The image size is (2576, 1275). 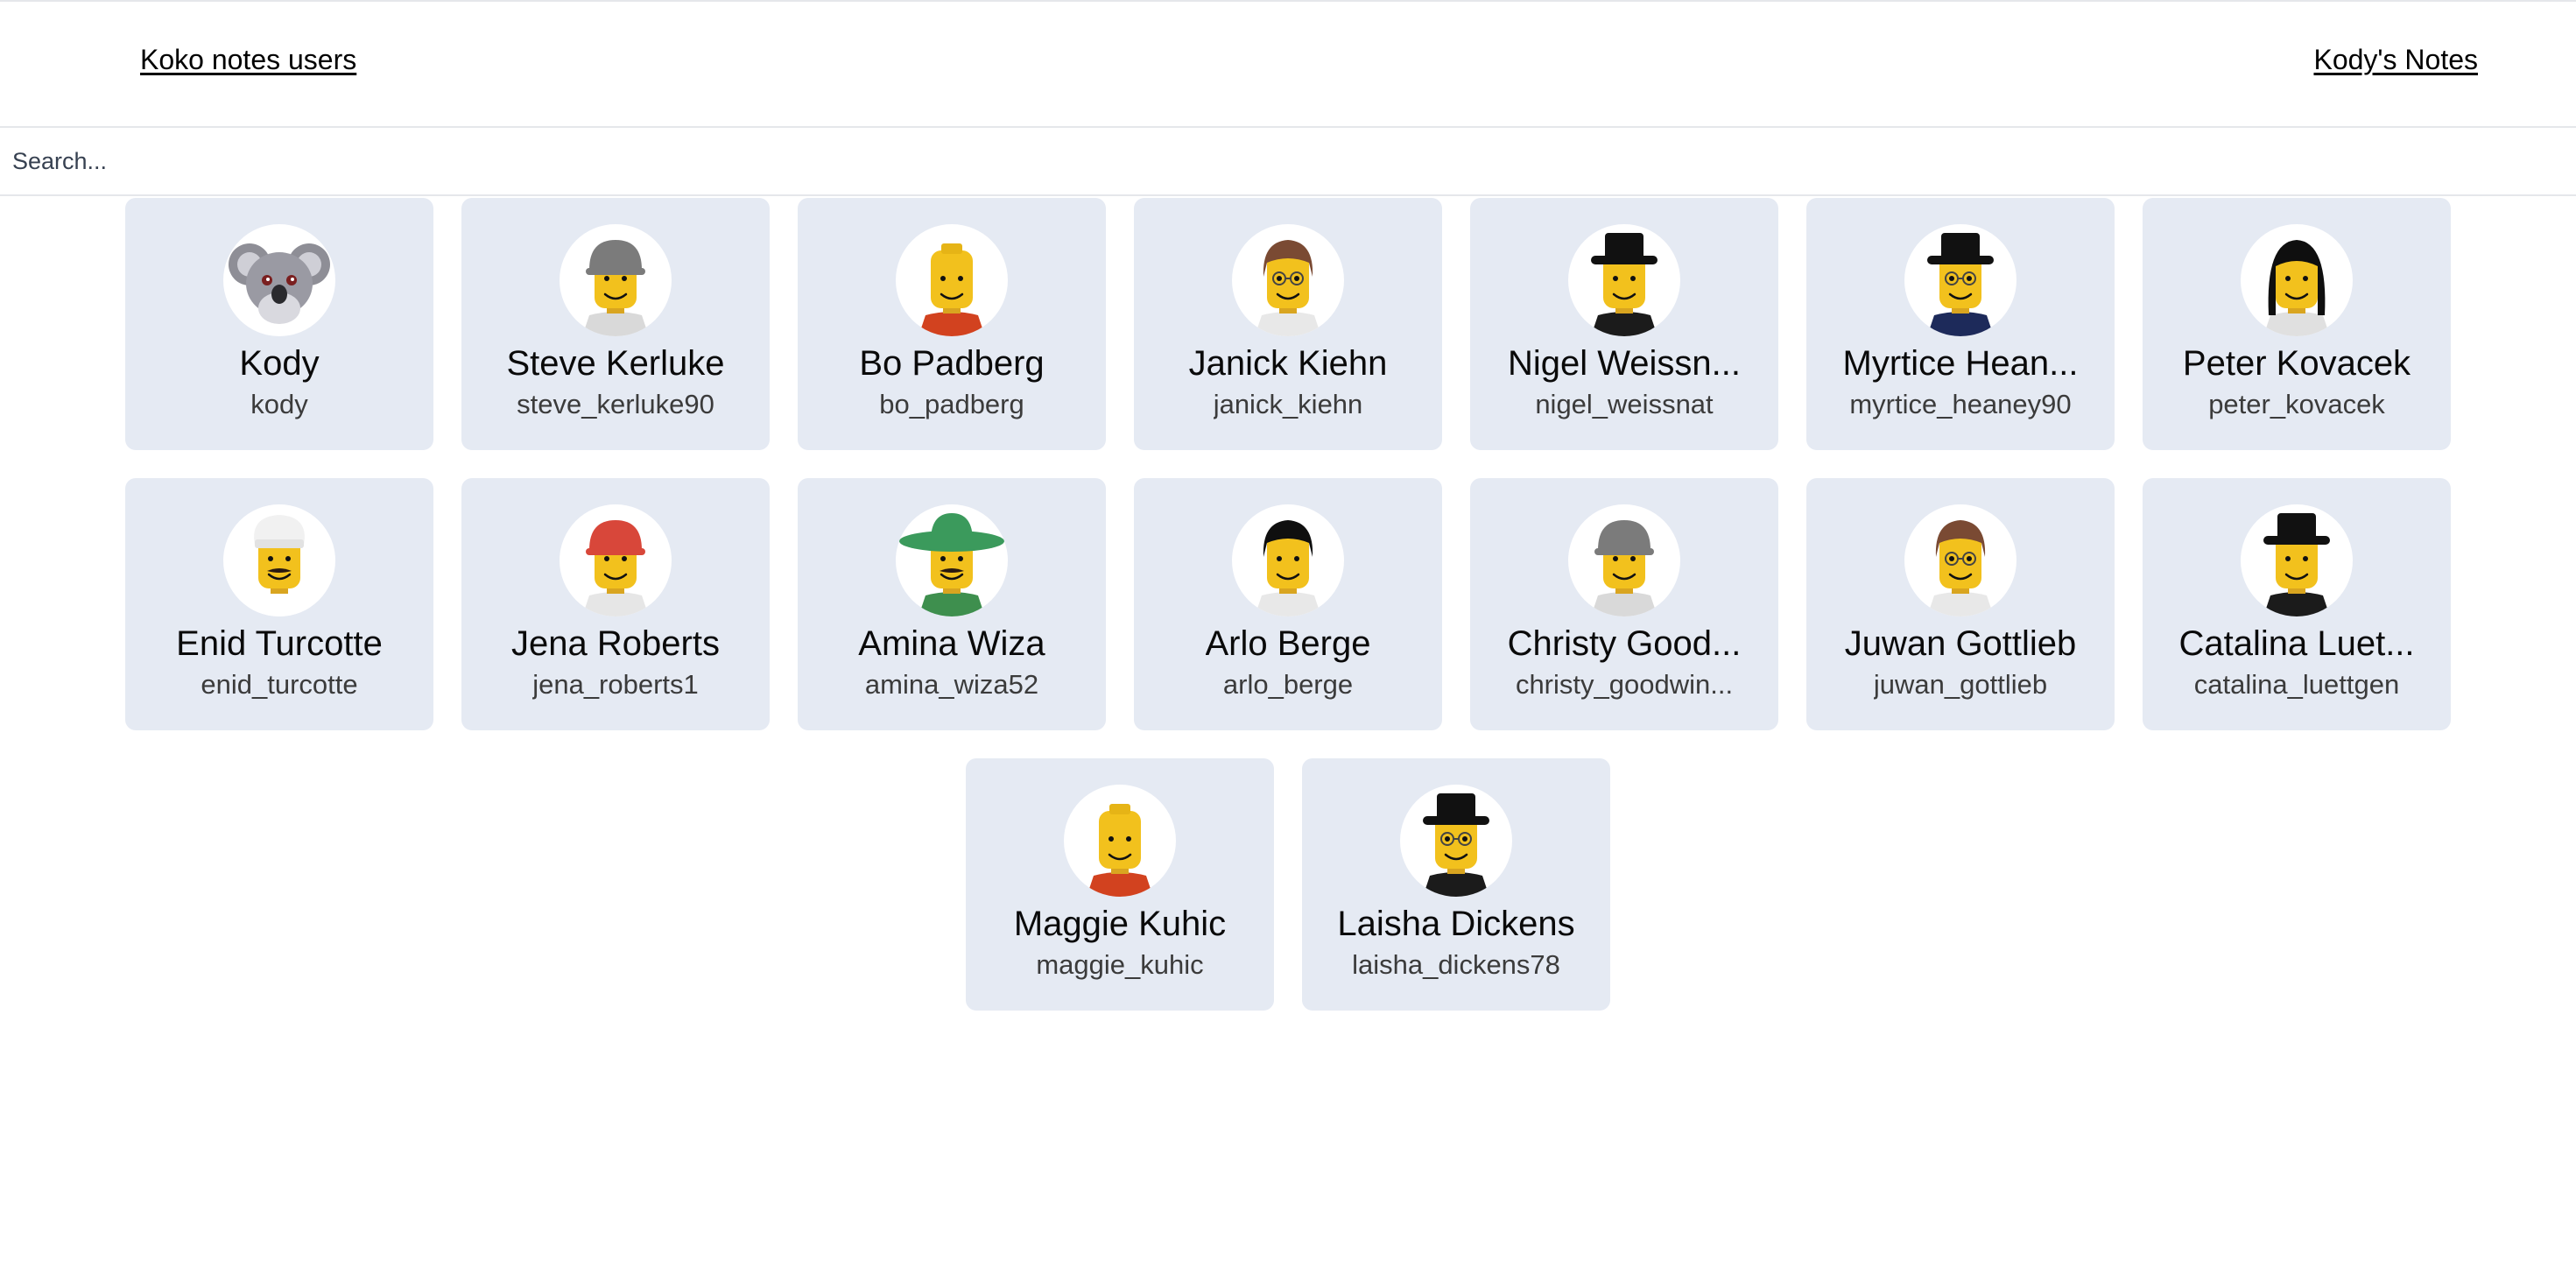 I want to click on user-notes-link: Kody's Notes, so click(x=2395, y=60).